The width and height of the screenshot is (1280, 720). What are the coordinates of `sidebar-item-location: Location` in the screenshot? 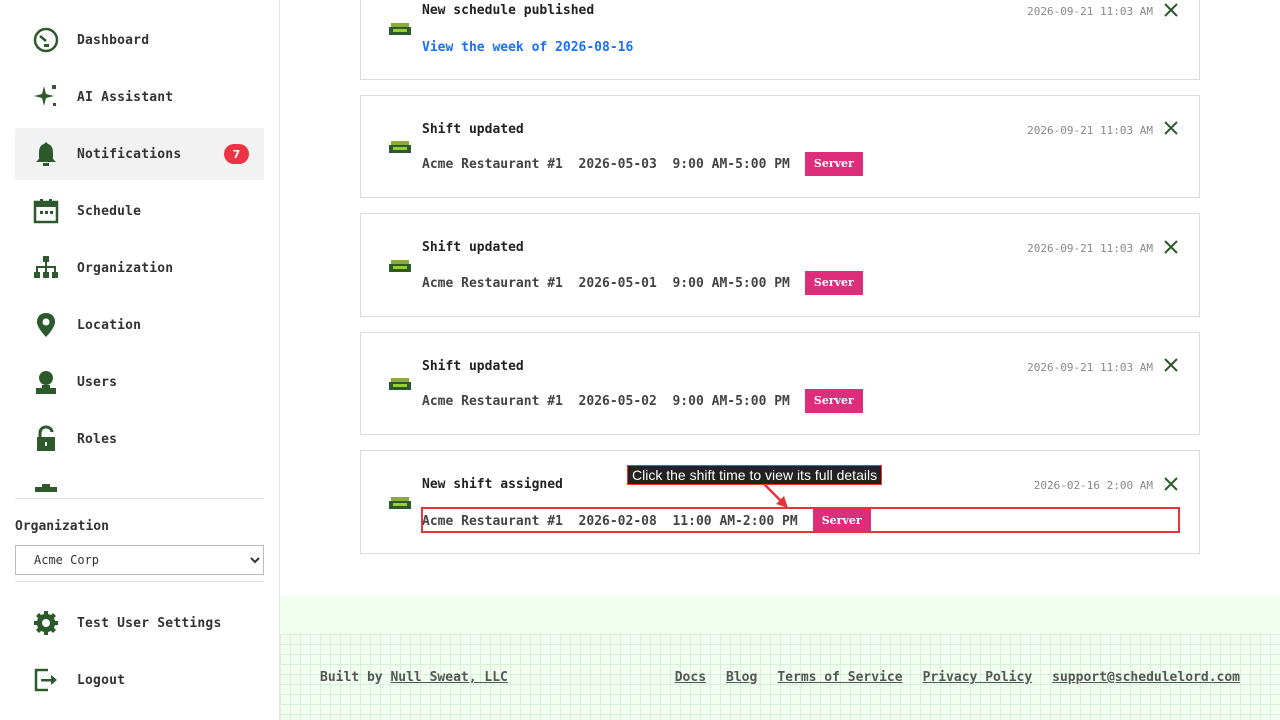 It's located at (139, 325).